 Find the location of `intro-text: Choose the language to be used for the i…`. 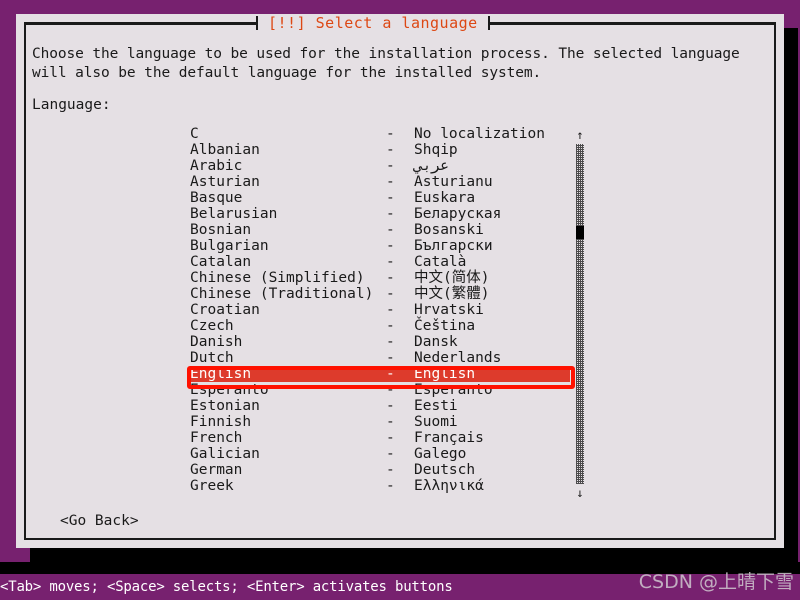

intro-text: Choose the language to be used for the i… is located at coordinates (390, 63).